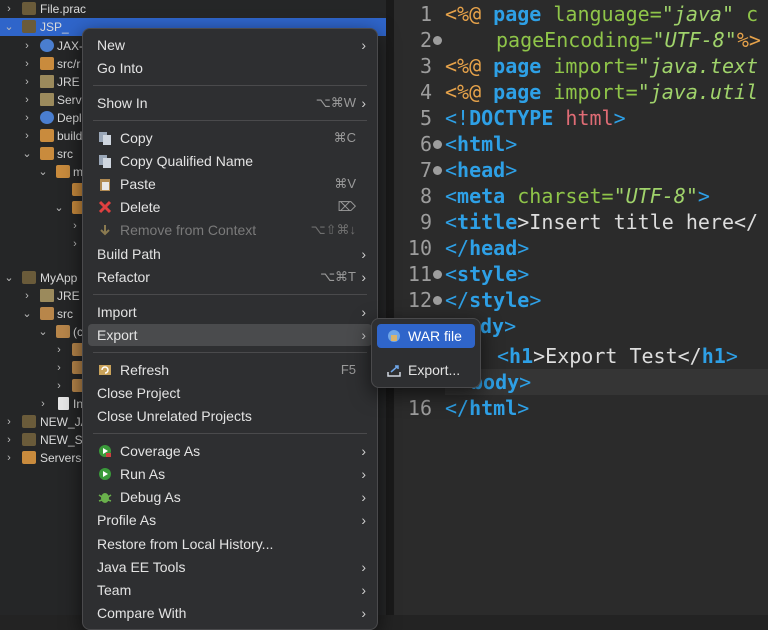 The width and height of the screenshot is (768, 630). I want to click on menu-item-profile-as: Profile As ›, so click(230, 520).